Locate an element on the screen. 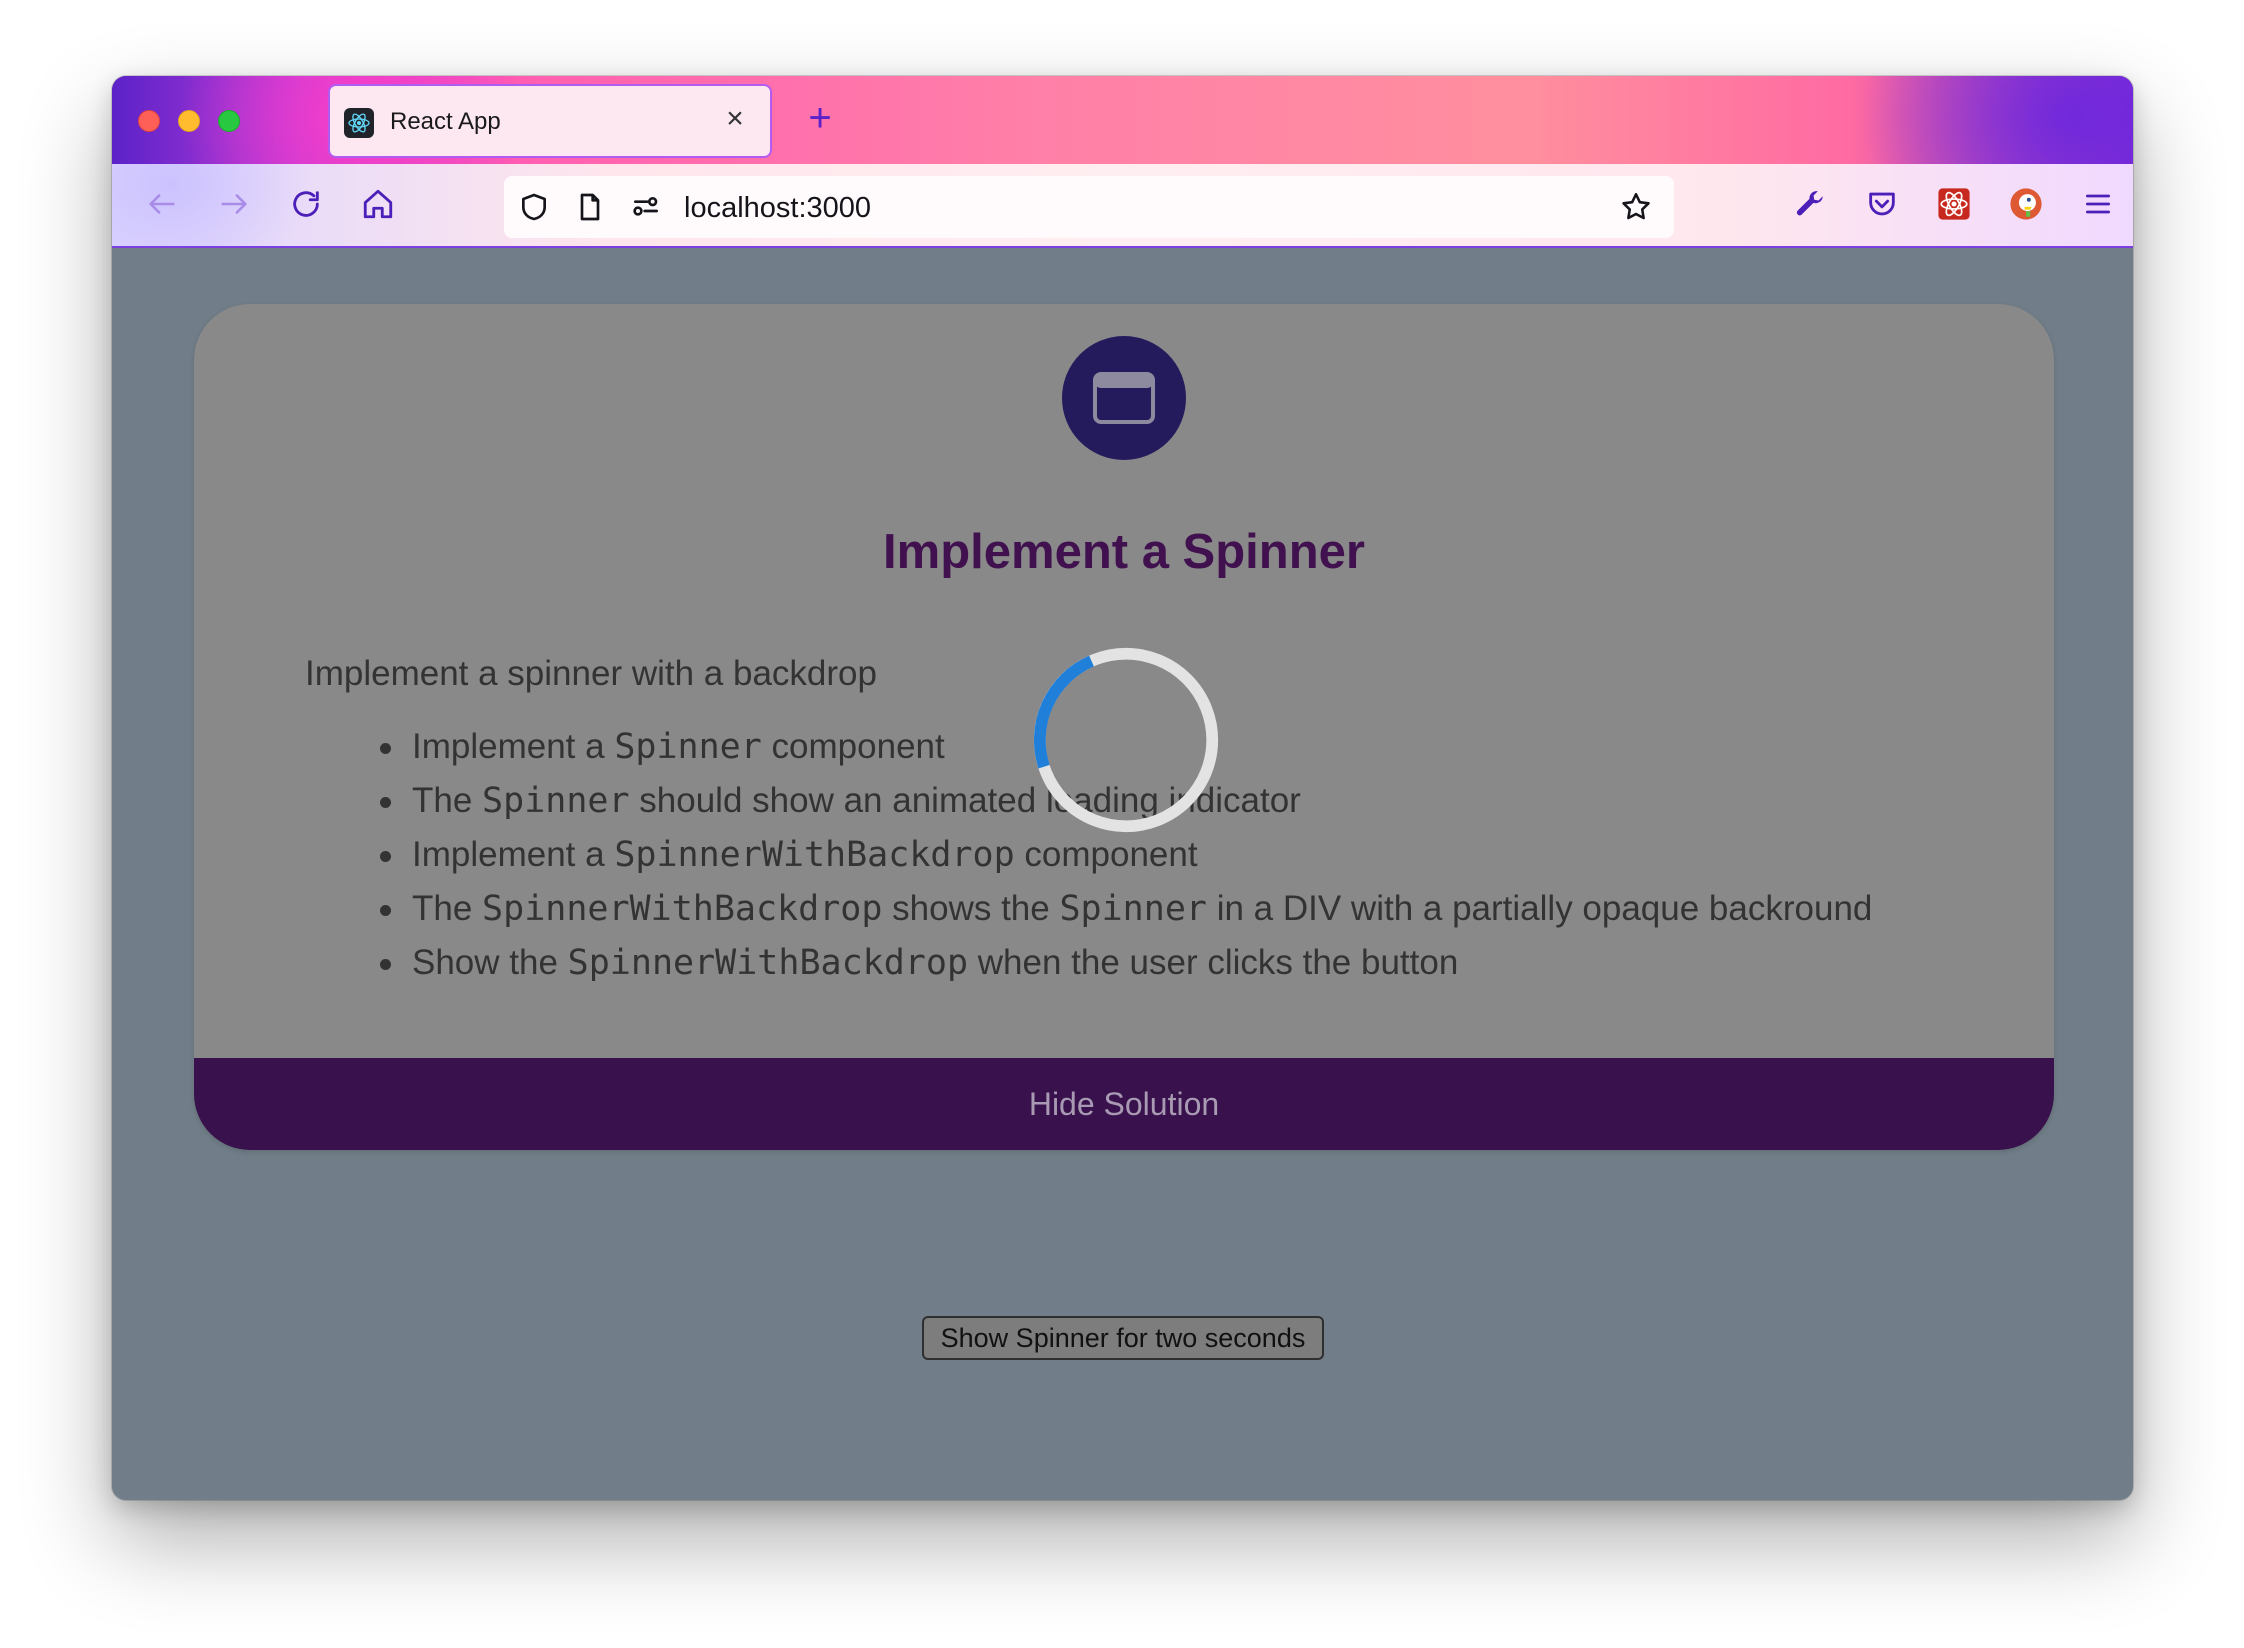 The width and height of the screenshot is (2244, 1648). tab-strip: React App × + is located at coordinates (1122, 120).